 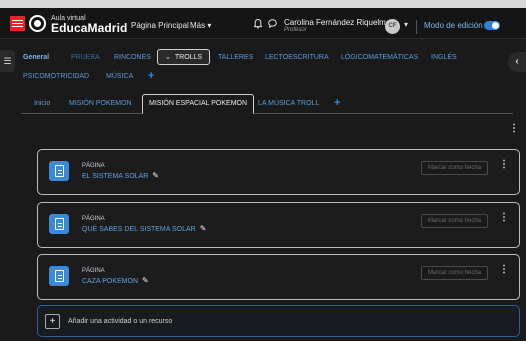 I want to click on block-drawer-toggle: ‹, so click(x=517, y=62).